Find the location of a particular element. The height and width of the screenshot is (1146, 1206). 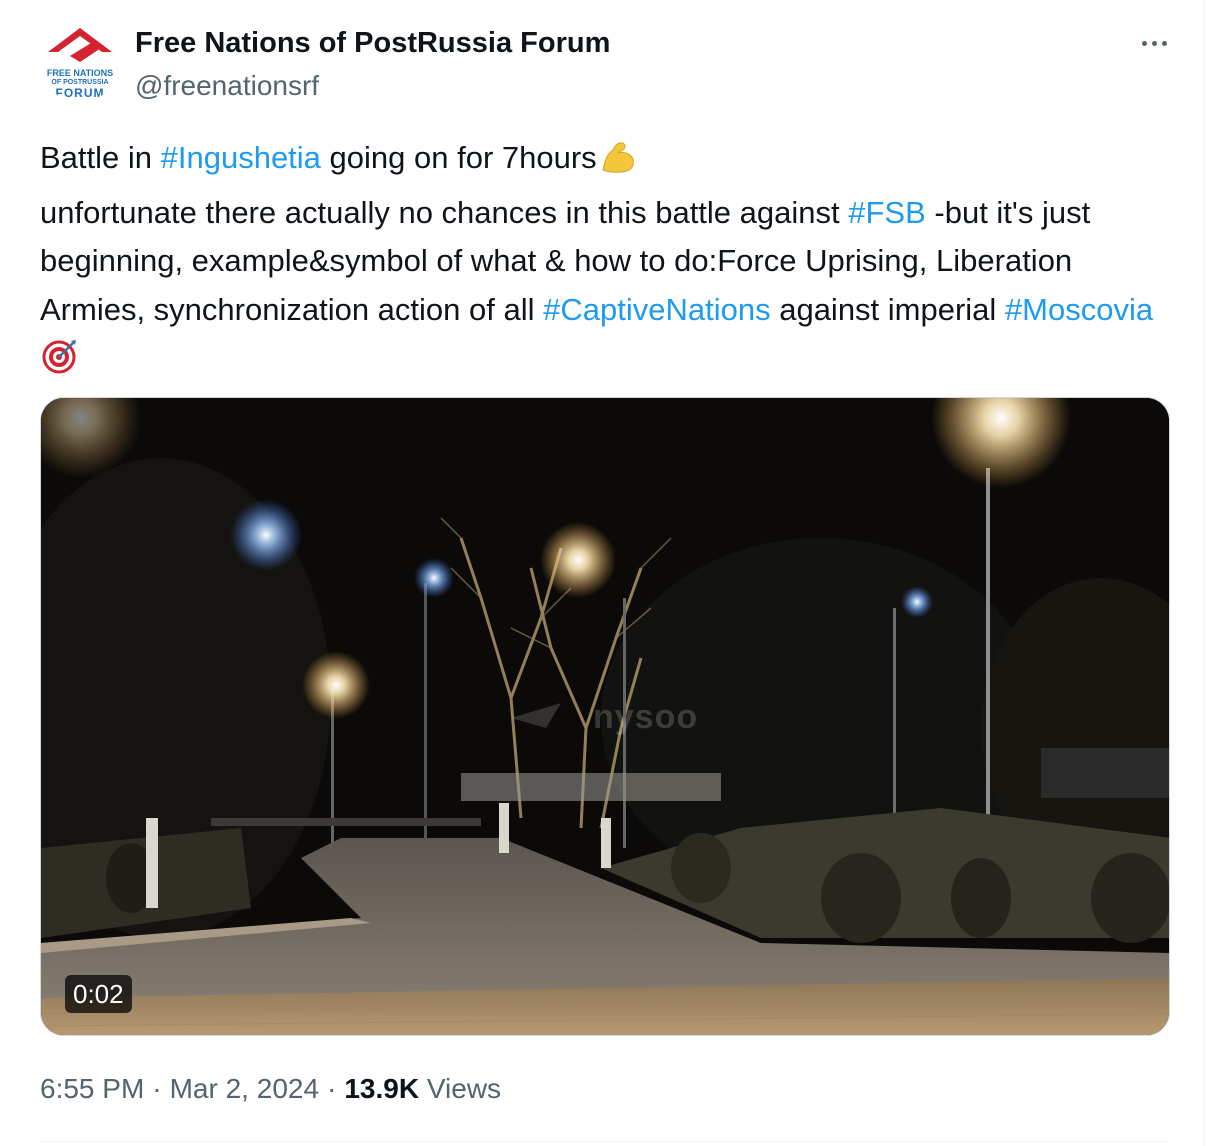

hashtag-moscovia: #Moscovia is located at coordinates (1079, 309).